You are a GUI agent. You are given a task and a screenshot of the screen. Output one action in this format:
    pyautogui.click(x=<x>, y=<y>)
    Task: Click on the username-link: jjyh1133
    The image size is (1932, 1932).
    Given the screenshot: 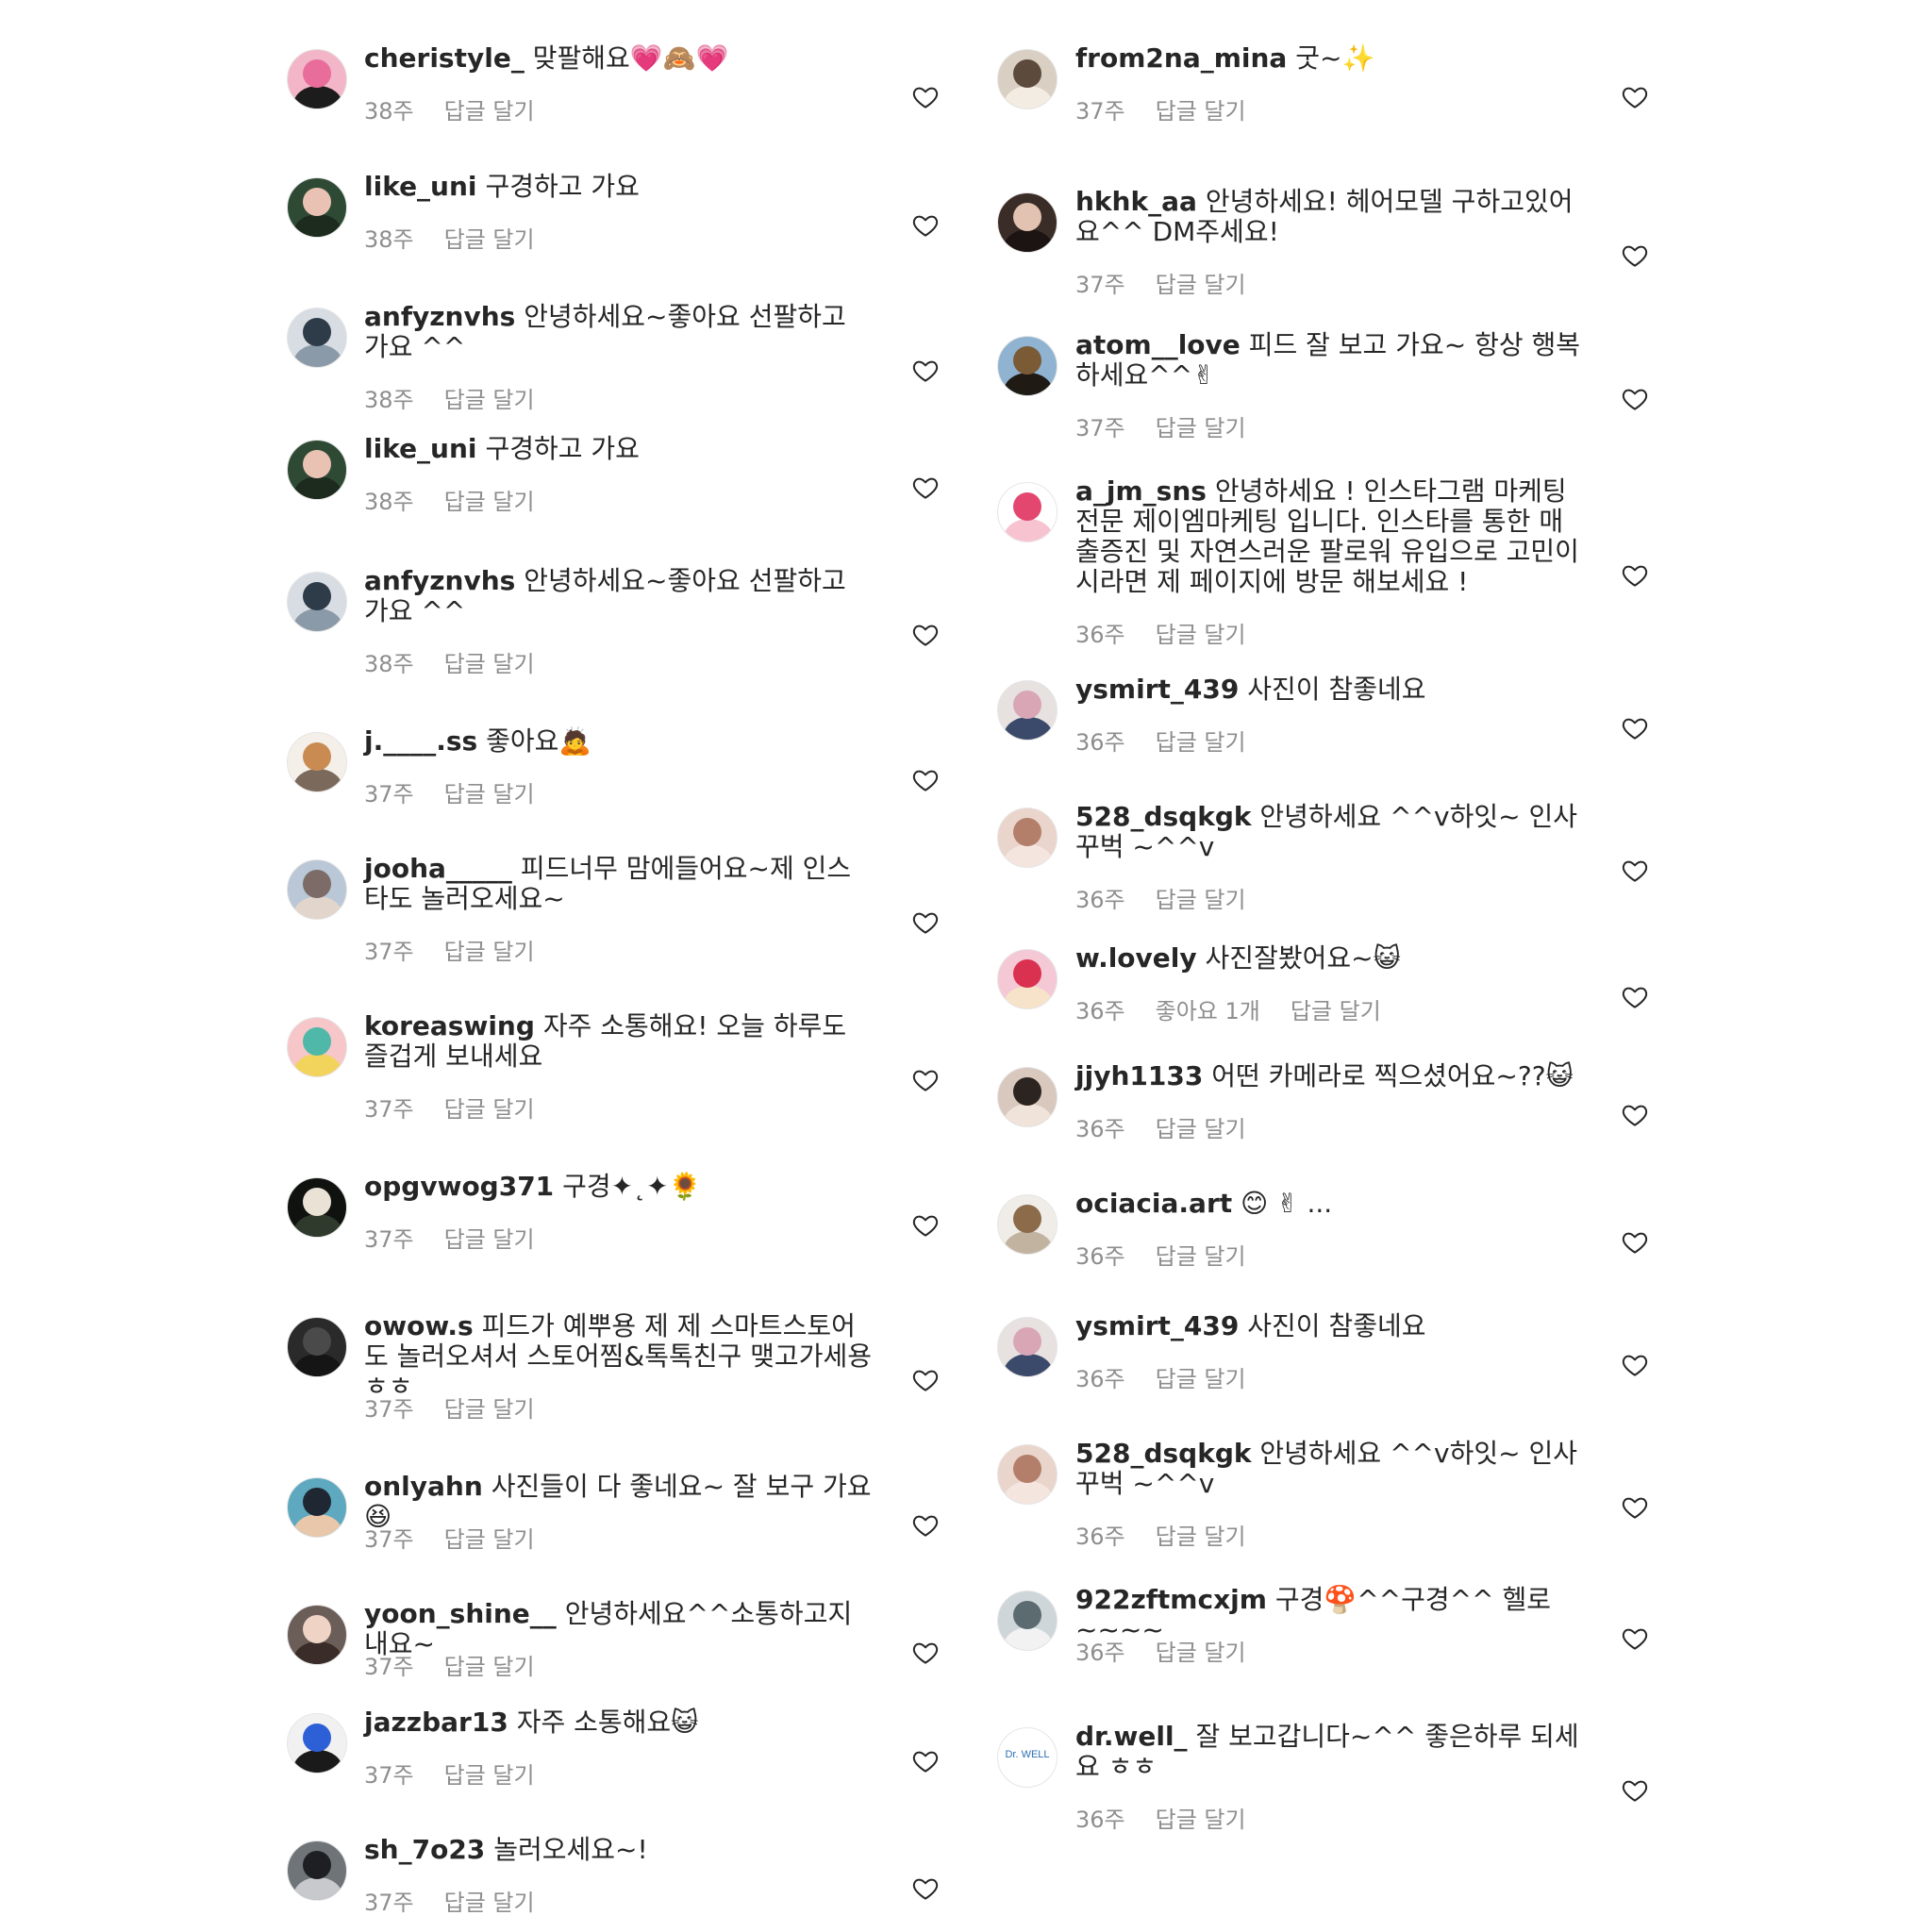 What is the action you would take?
    pyautogui.click(x=1139, y=1076)
    